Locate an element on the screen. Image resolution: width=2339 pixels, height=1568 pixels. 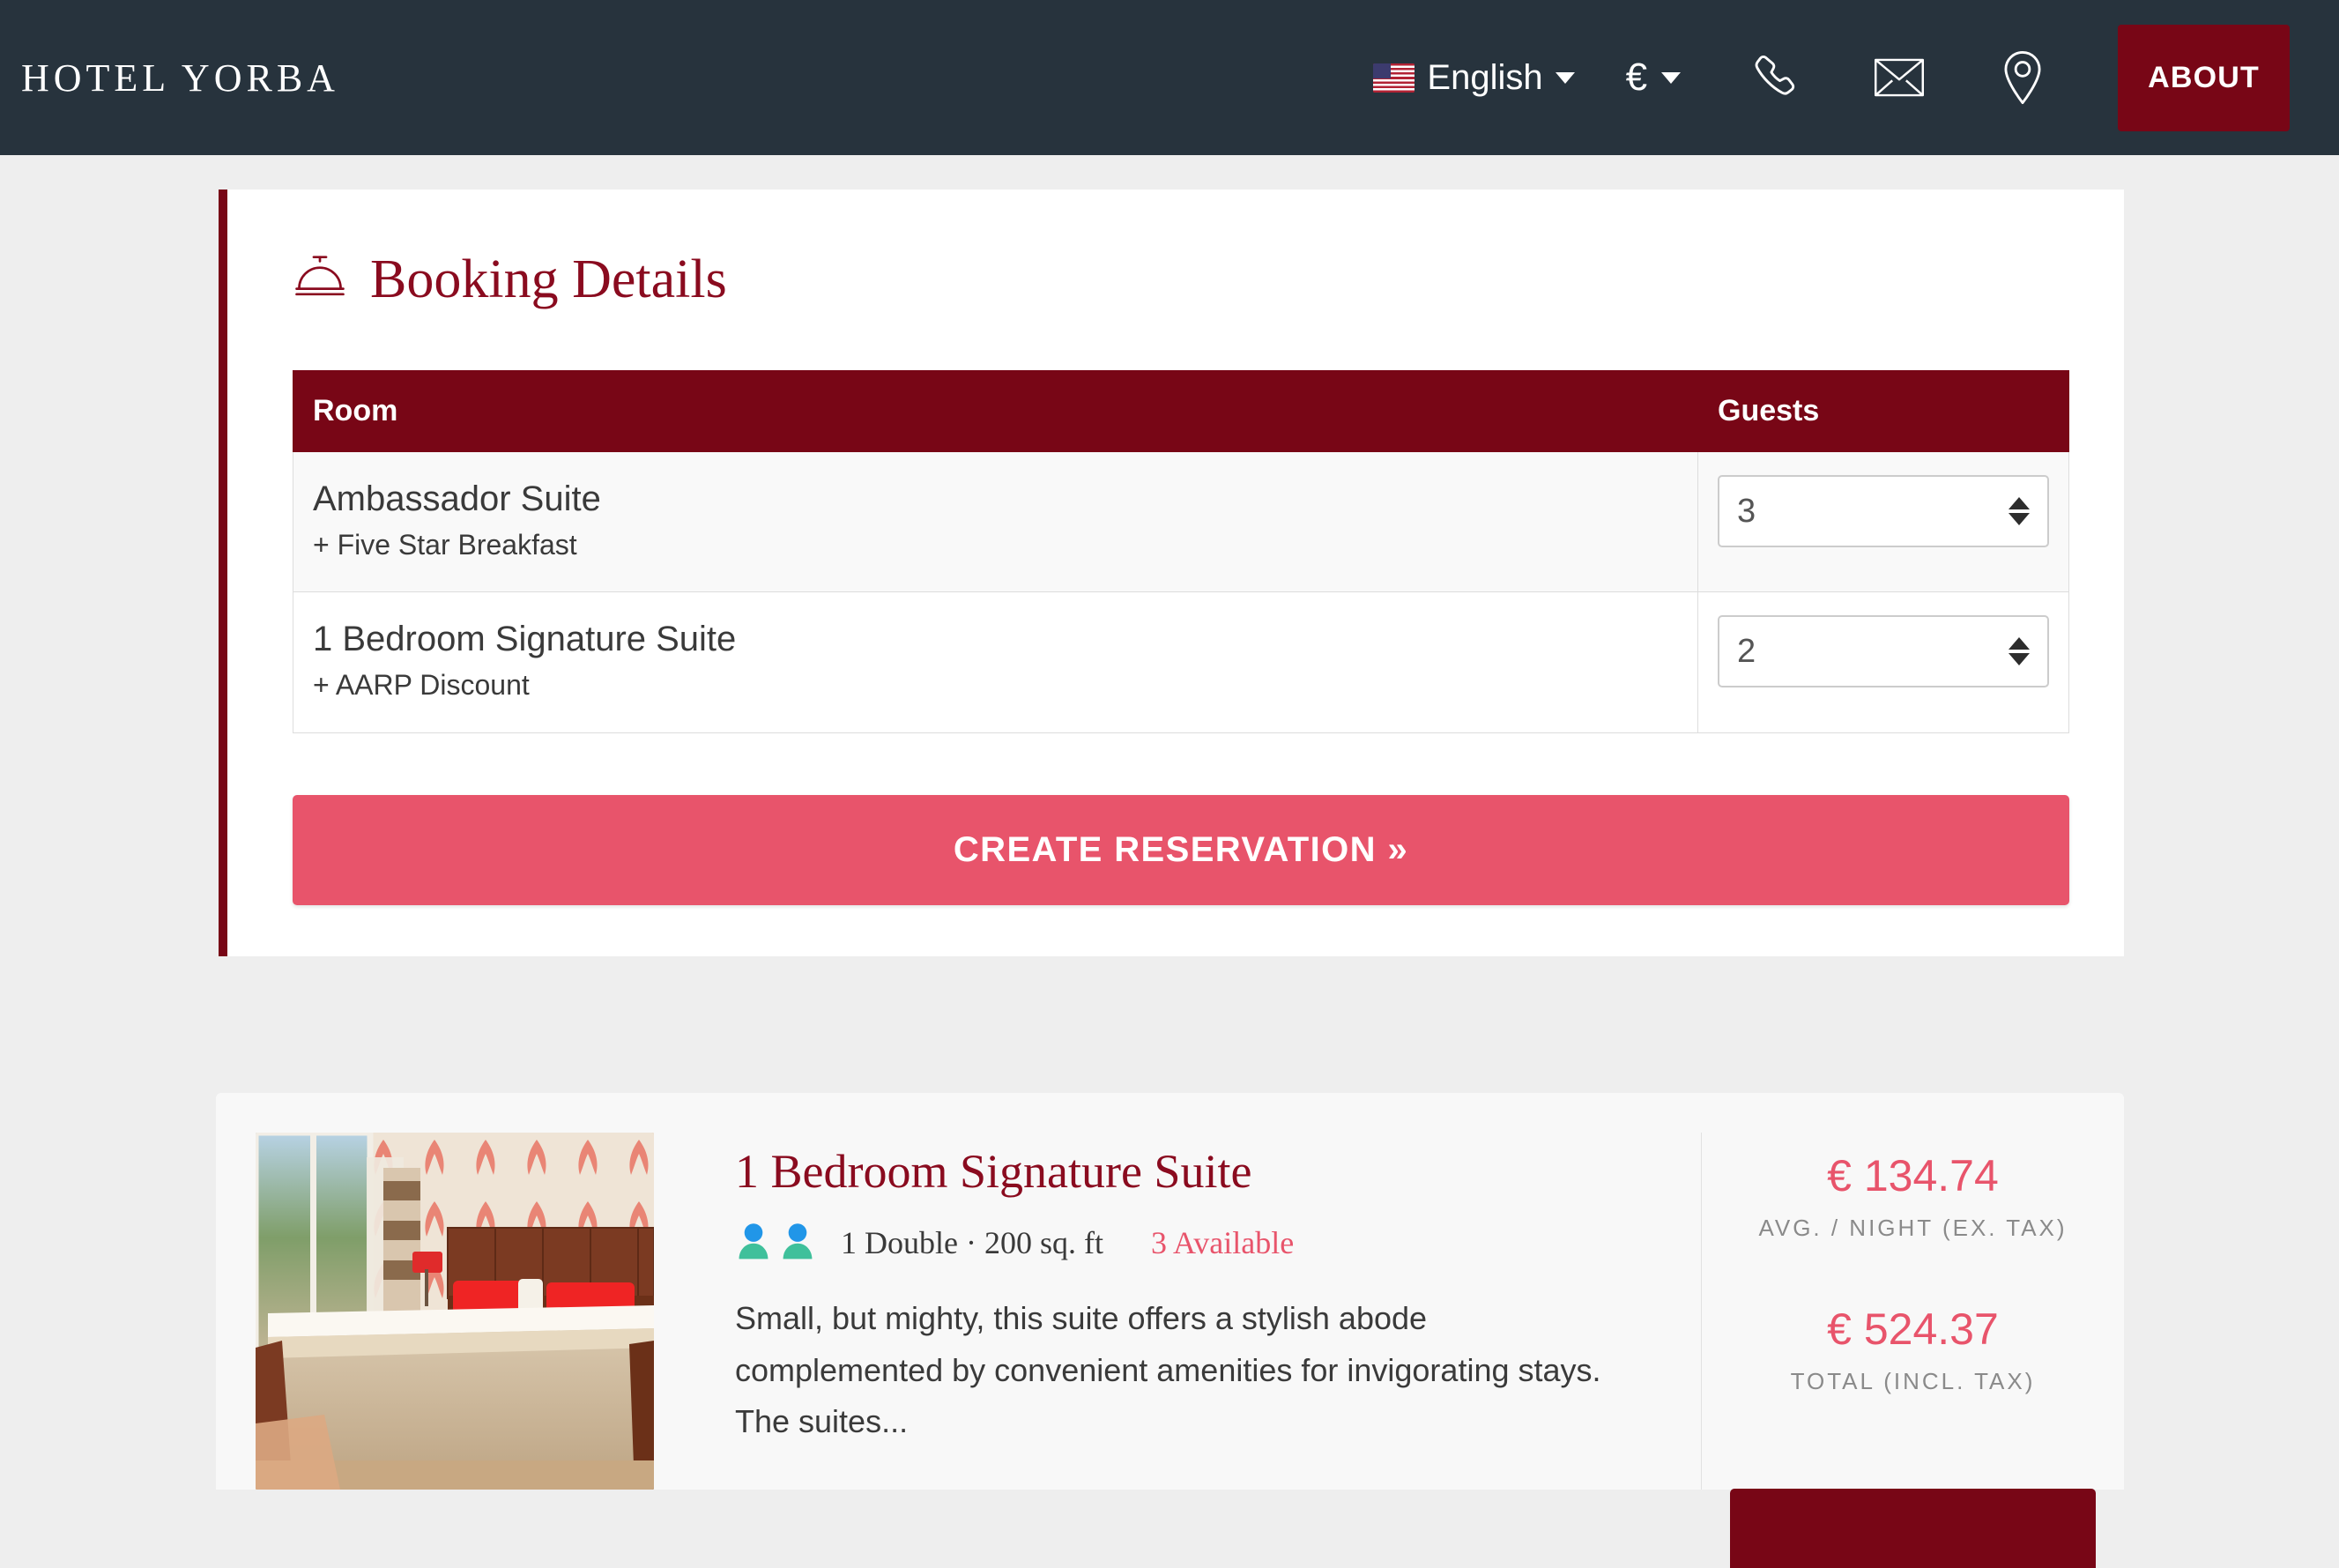
avg-night-label: AVG. / NIGHT (EX. TAX) is located at coordinates (1913, 1228).